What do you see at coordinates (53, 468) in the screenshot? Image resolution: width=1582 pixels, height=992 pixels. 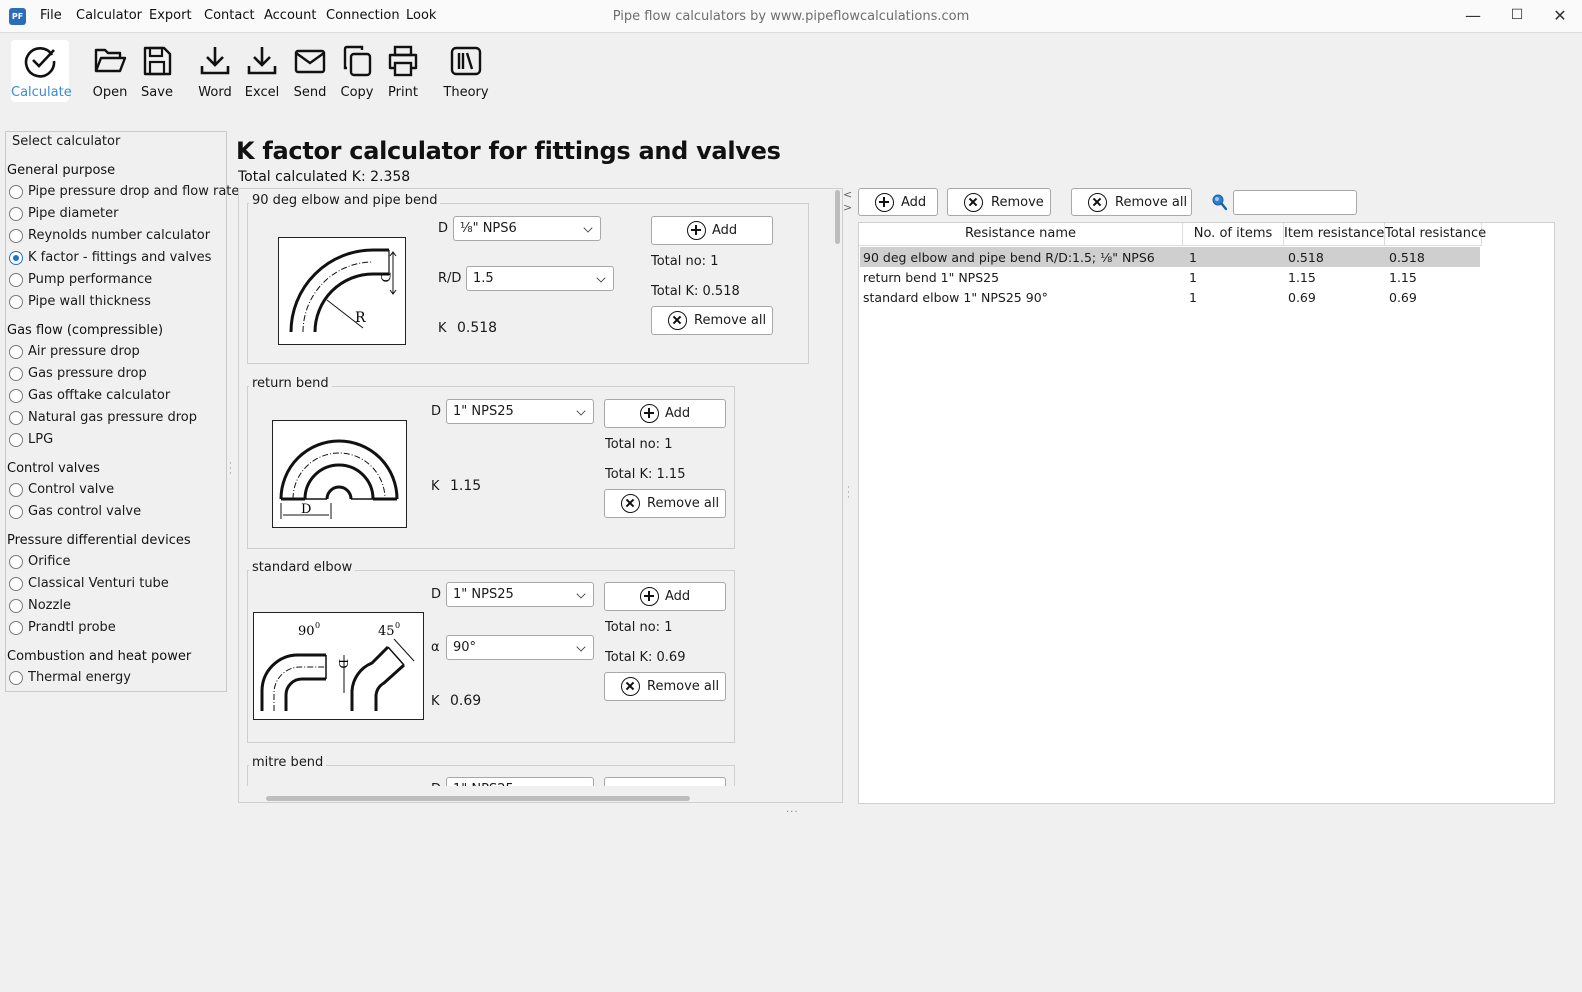 I see `group-control-valves: Control valves` at bounding box center [53, 468].